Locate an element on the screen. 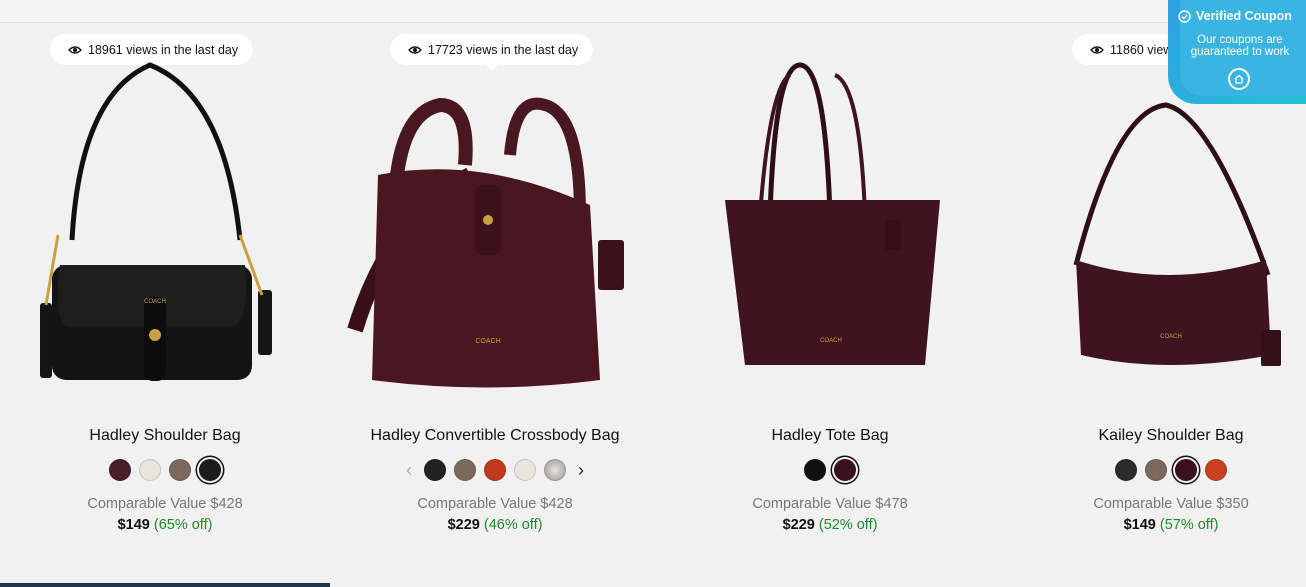  product-title: Hadley Convertible Crossbody Bag is located at coordinates (495, 436).